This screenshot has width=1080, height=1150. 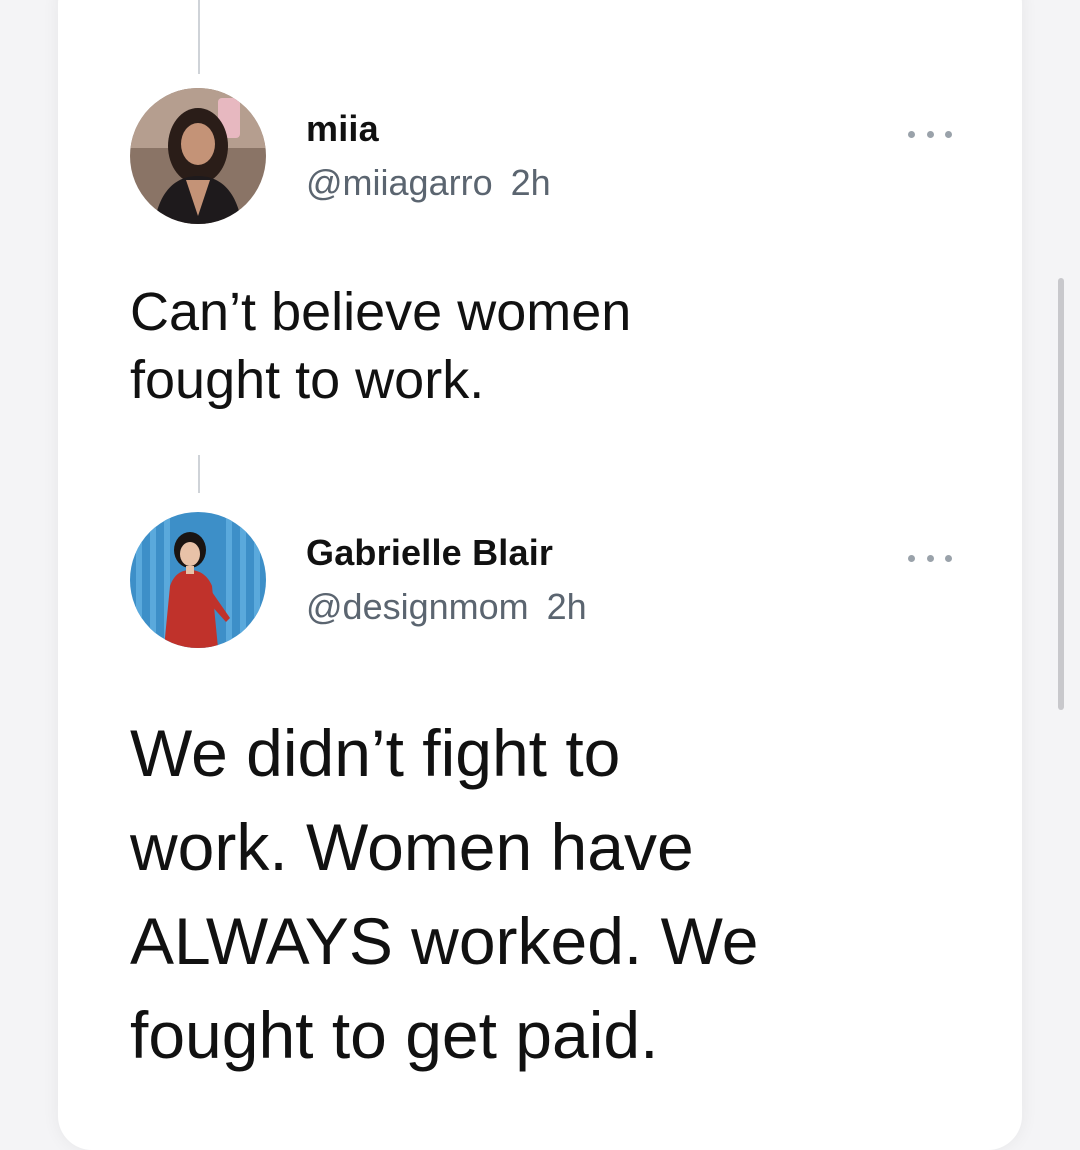 I want to click on tweet-meta: @designmom 2h, so click(x=446, y=607).